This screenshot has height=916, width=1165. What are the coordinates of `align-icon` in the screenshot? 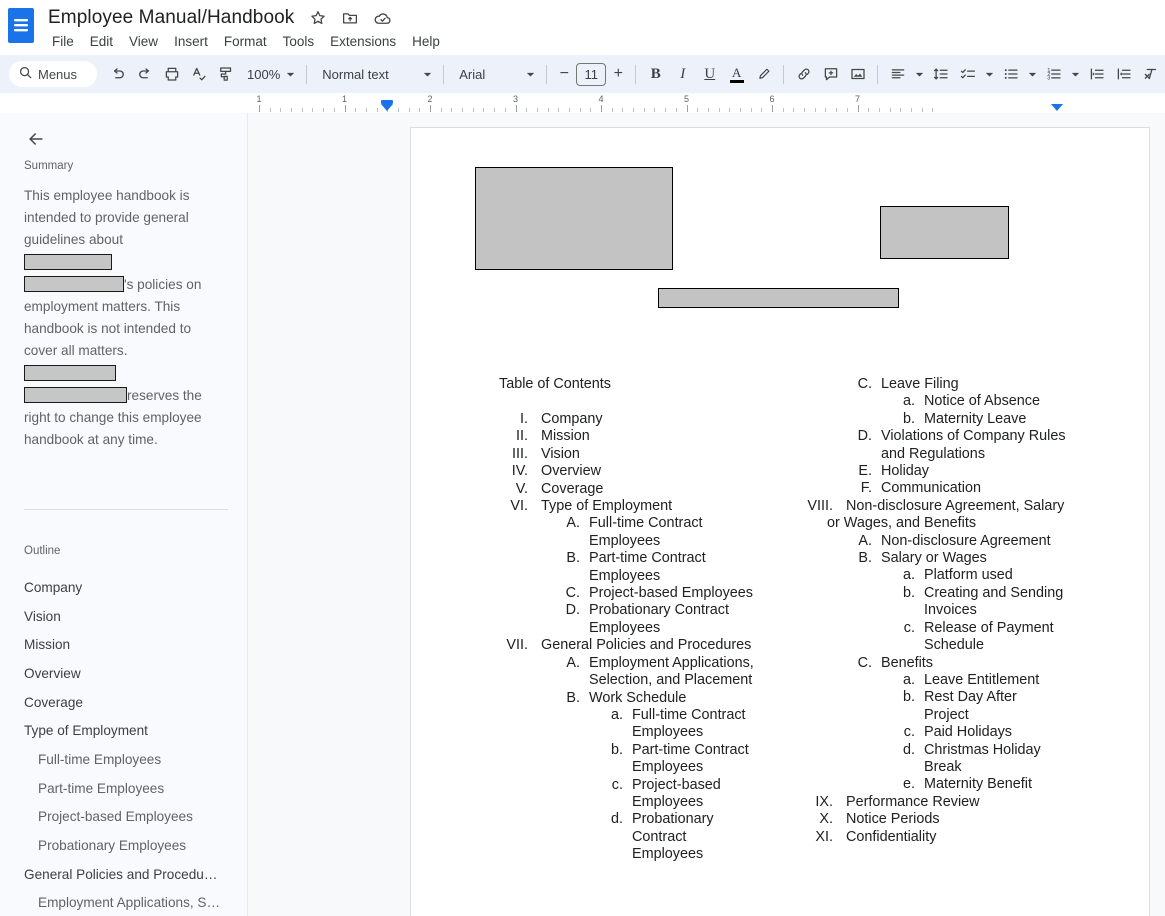 It's located at (897, 74).